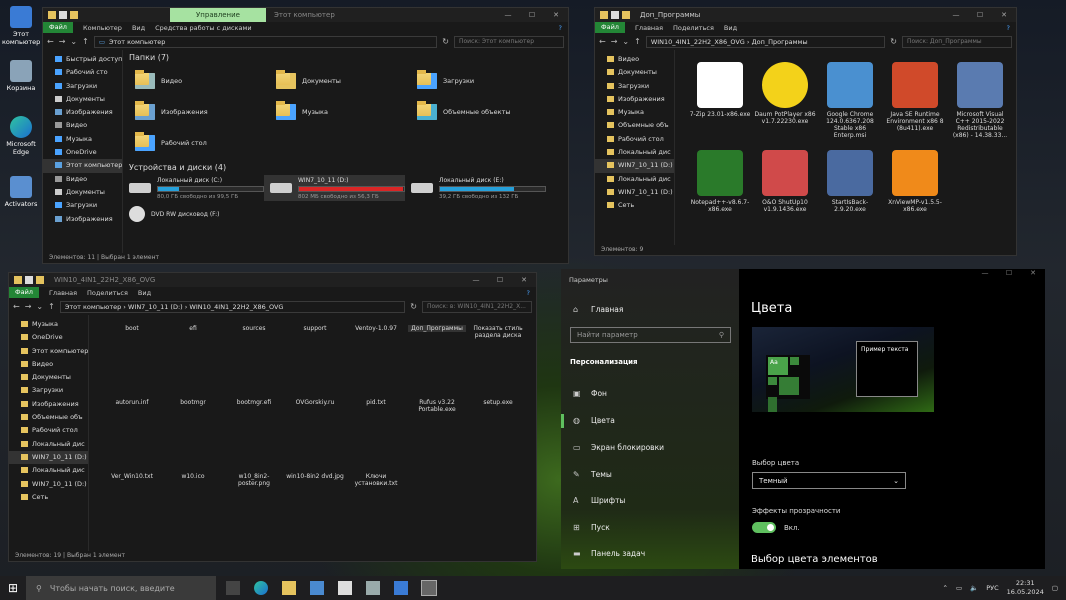 The width and height of the screenshot is (1066, 600). Describe the element at coordinates (829, 480) in the screenshot. I see `color-mode-select: Темный ⌄` at that location.